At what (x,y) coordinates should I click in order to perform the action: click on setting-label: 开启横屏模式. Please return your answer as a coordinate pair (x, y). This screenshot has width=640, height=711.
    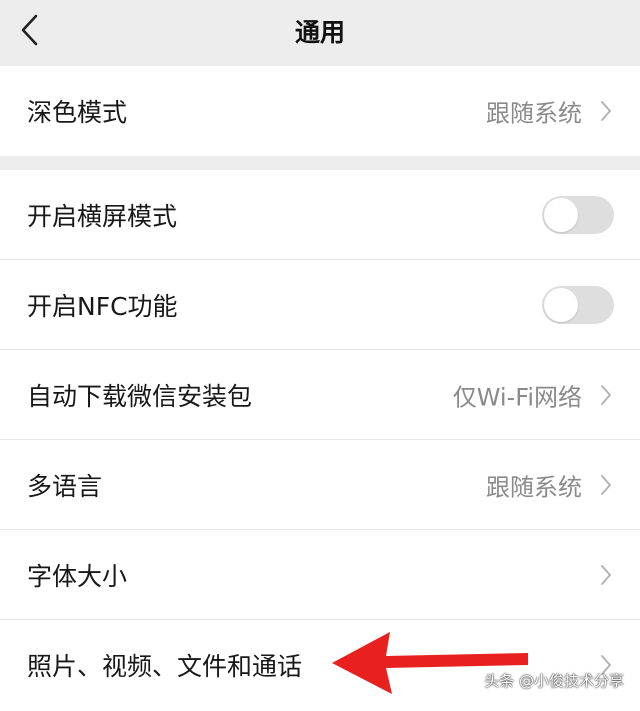
    Looking at the image, I should click on (102, 216).